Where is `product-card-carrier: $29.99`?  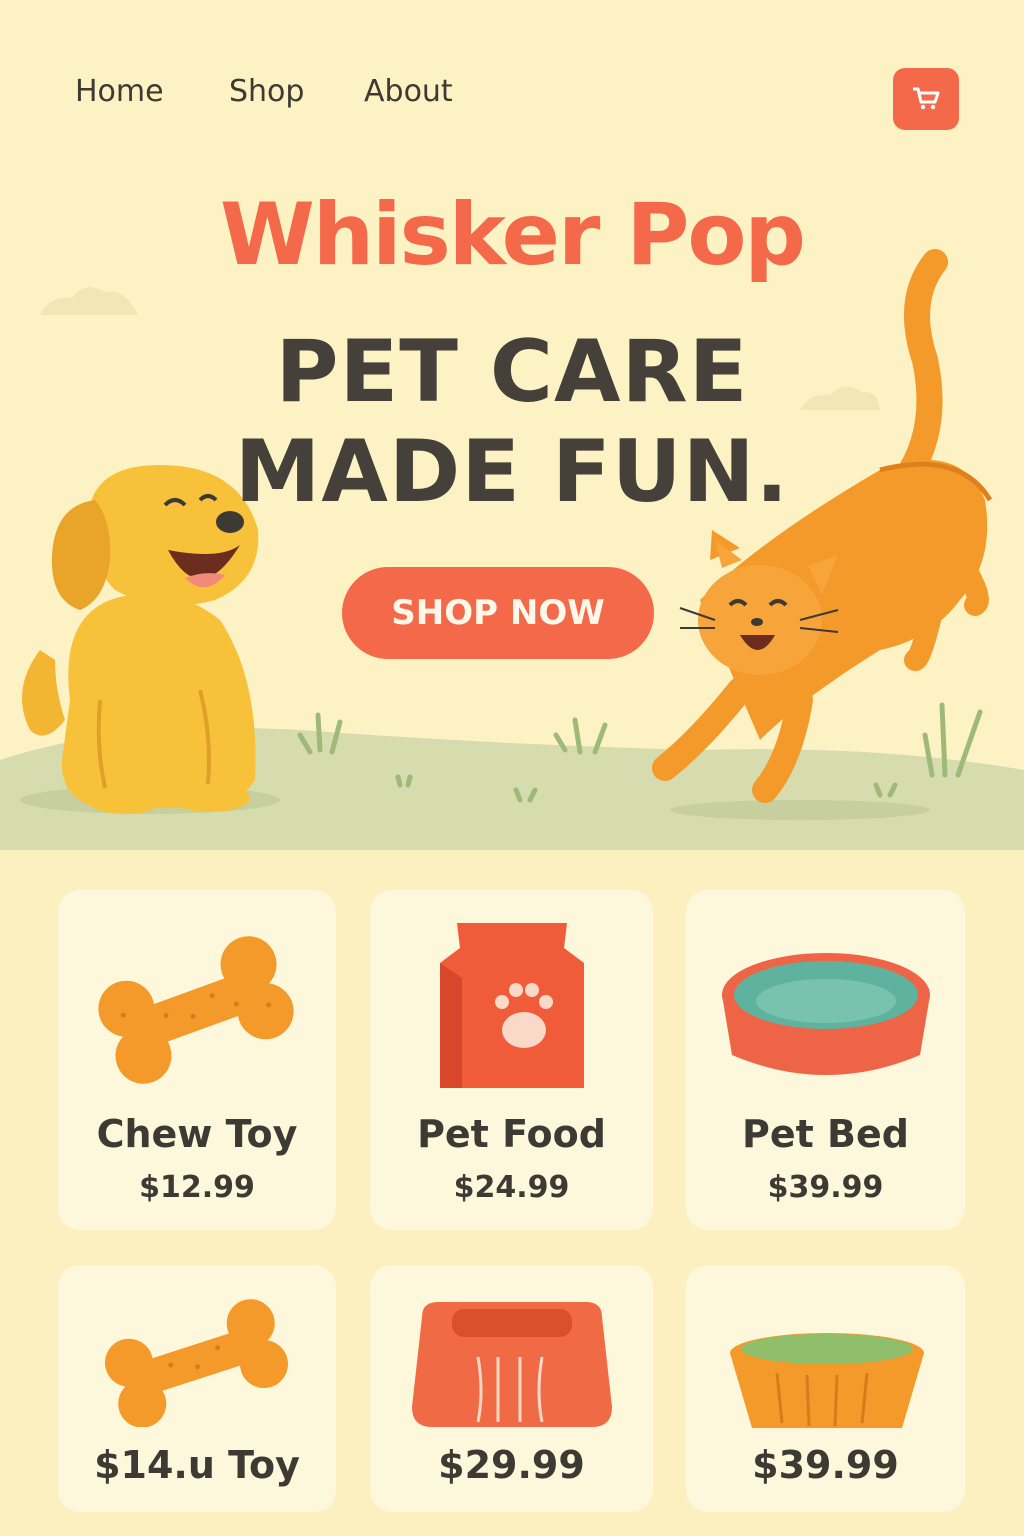
product-card-carrier: $29.99 is located at coordinates (511, 1388).